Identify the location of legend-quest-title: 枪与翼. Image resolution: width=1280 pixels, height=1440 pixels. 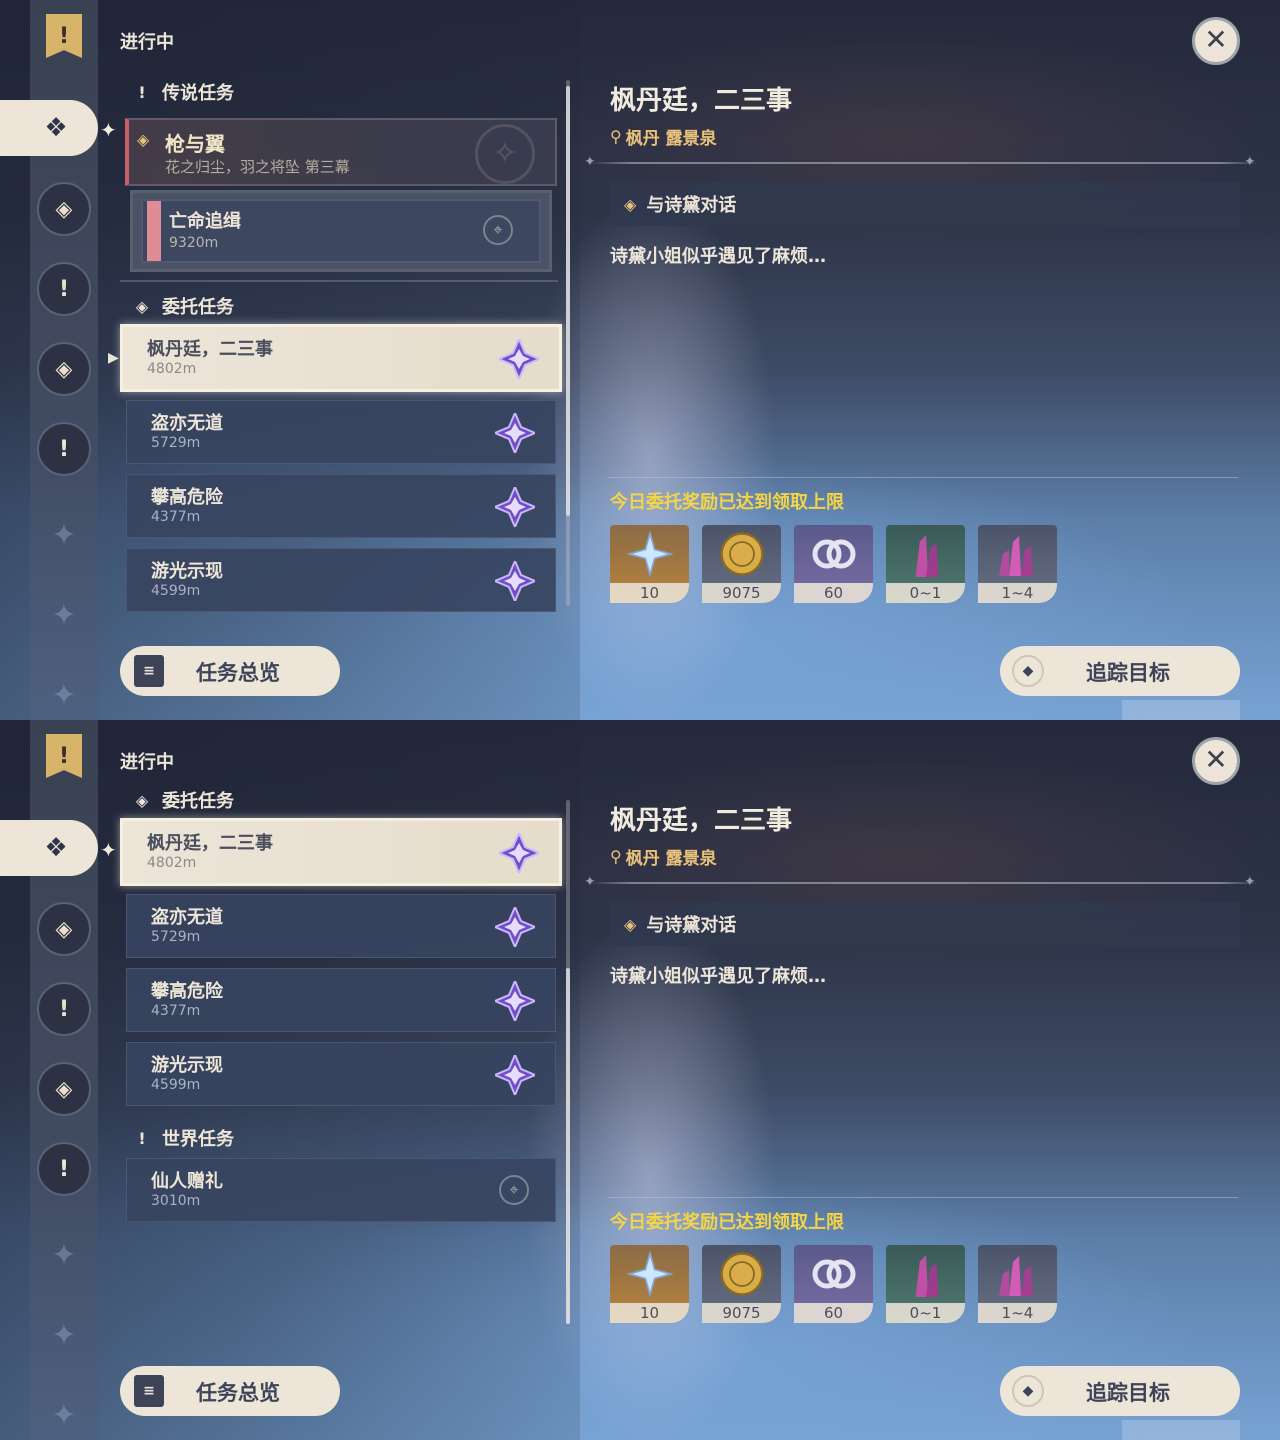
(195, 144).